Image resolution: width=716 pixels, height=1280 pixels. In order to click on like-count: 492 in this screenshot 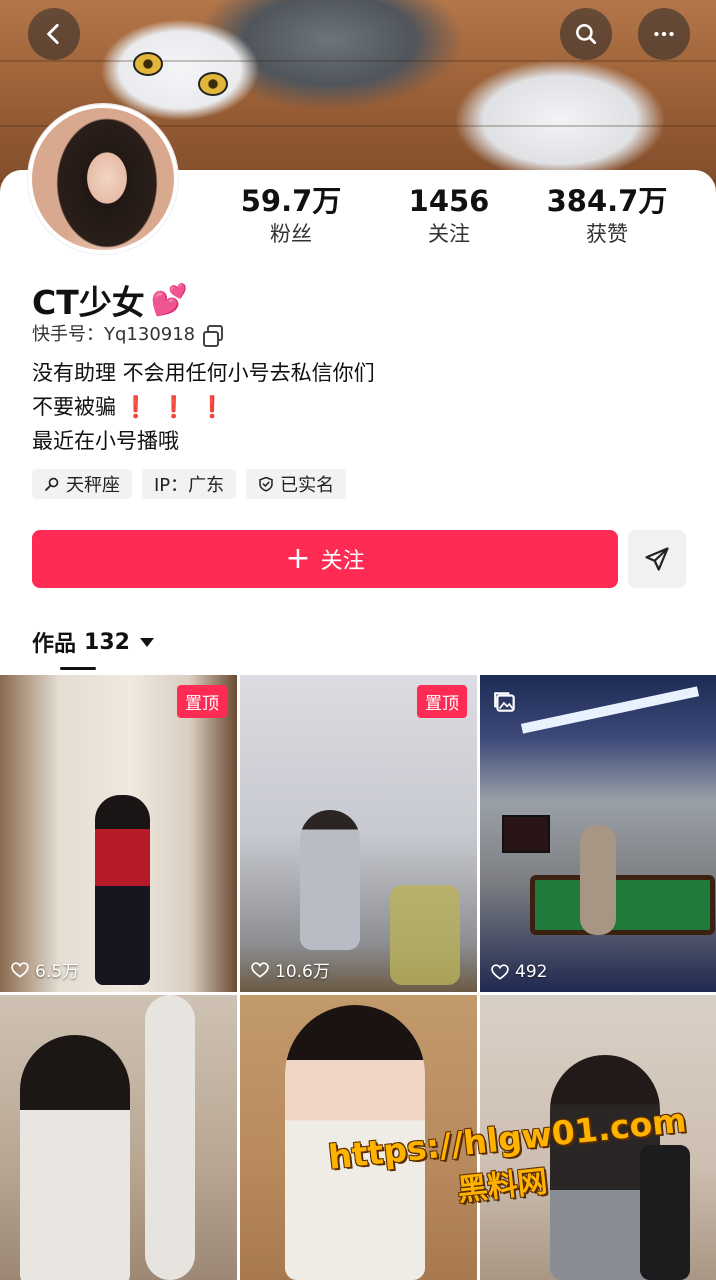, I will do `click(518, 972)`.